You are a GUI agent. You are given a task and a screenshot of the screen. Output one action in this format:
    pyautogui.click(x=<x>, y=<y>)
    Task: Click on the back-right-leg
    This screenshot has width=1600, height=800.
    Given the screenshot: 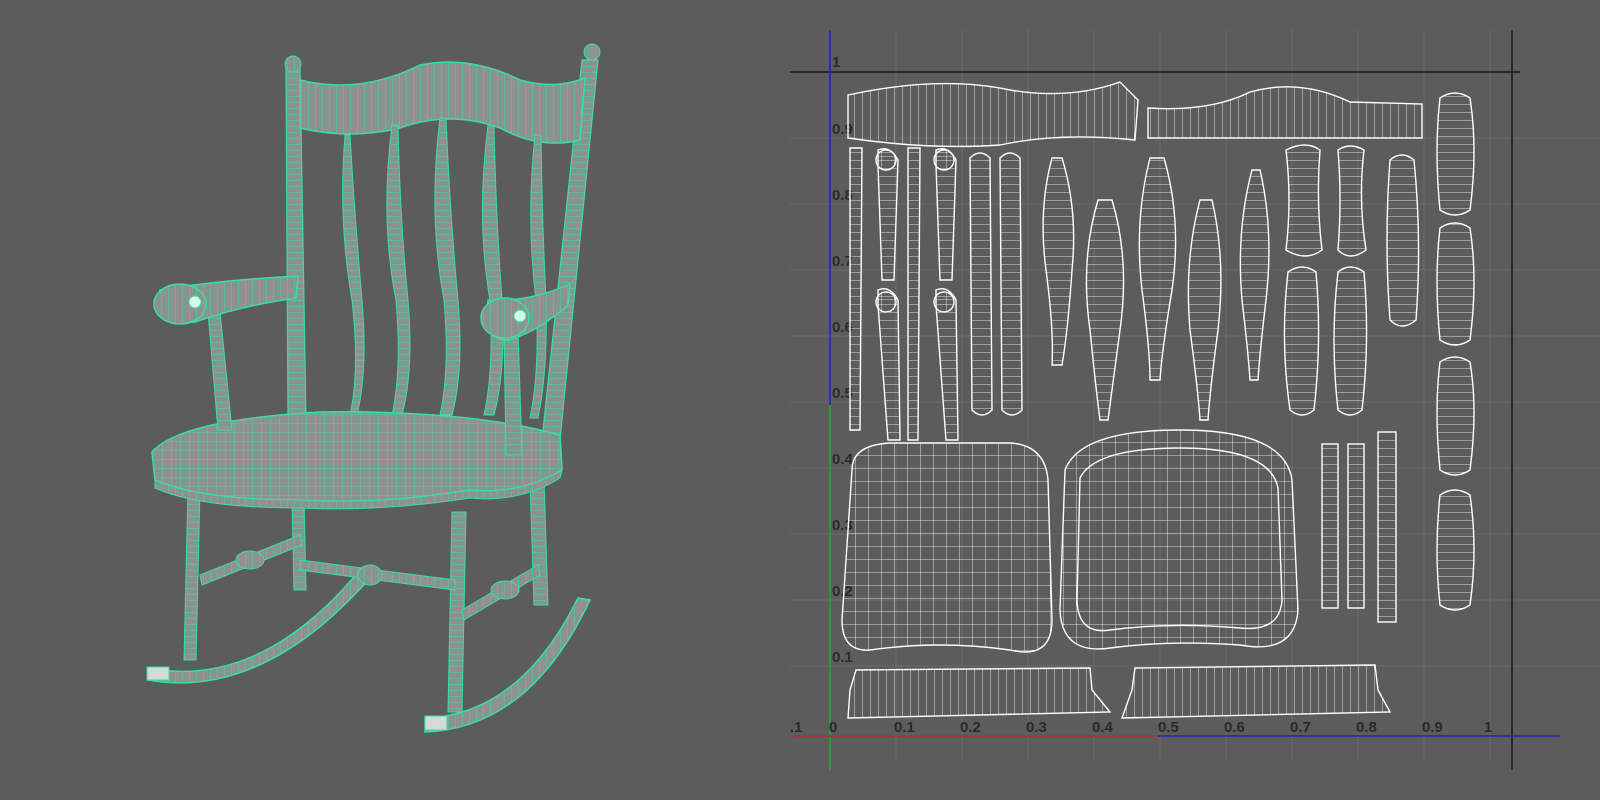 What is the action you would take?
    pyautogui.click(x=539, y=542)
    